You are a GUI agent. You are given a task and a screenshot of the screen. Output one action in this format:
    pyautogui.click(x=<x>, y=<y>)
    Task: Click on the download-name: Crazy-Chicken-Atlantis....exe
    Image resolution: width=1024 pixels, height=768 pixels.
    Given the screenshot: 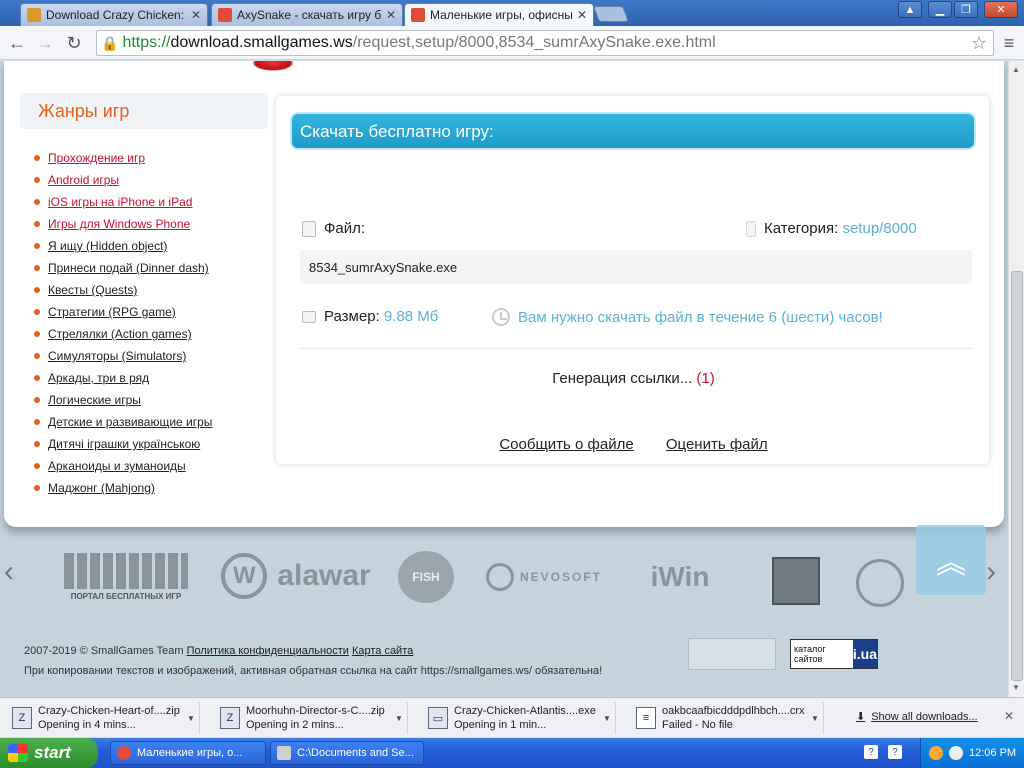 What is the action you would take?
    pyautogui.click(x=525, y=711)
    